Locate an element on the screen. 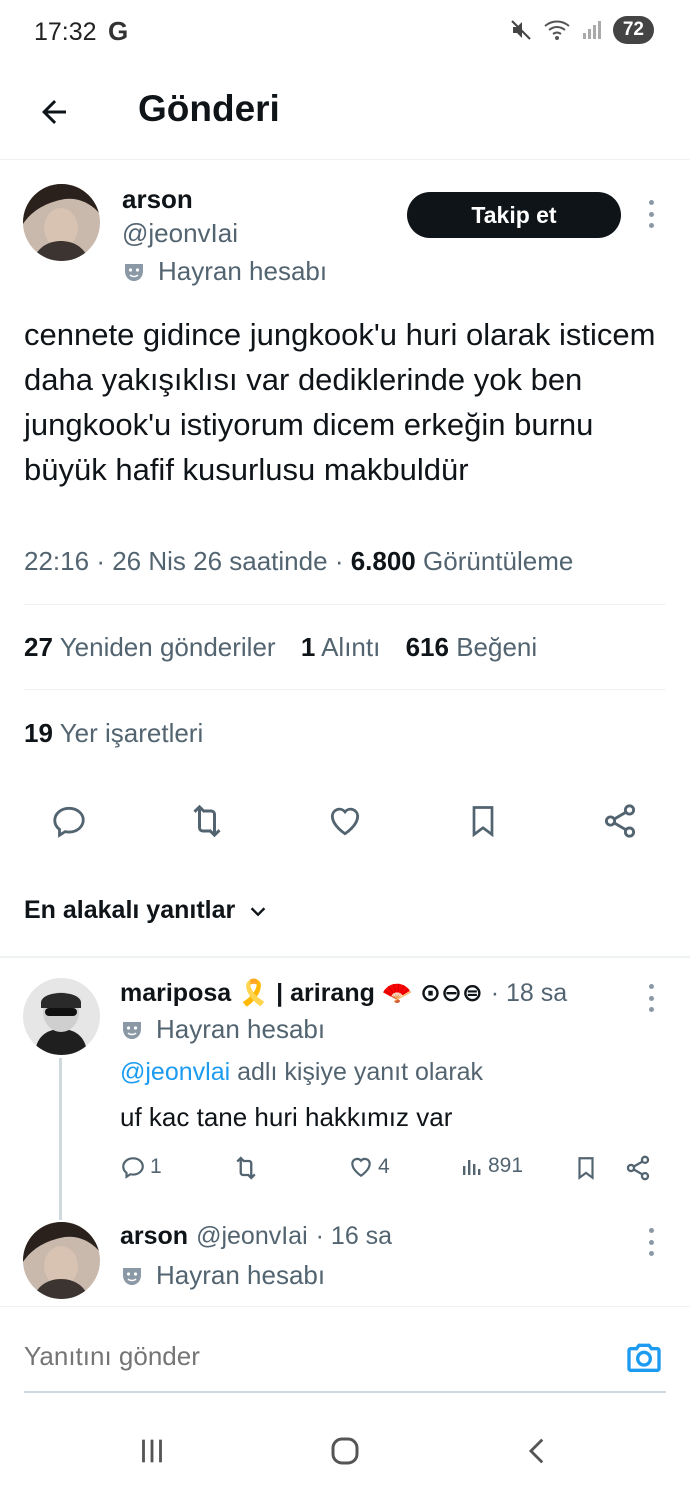  bookmark-button is located at coordinates (483, 821).